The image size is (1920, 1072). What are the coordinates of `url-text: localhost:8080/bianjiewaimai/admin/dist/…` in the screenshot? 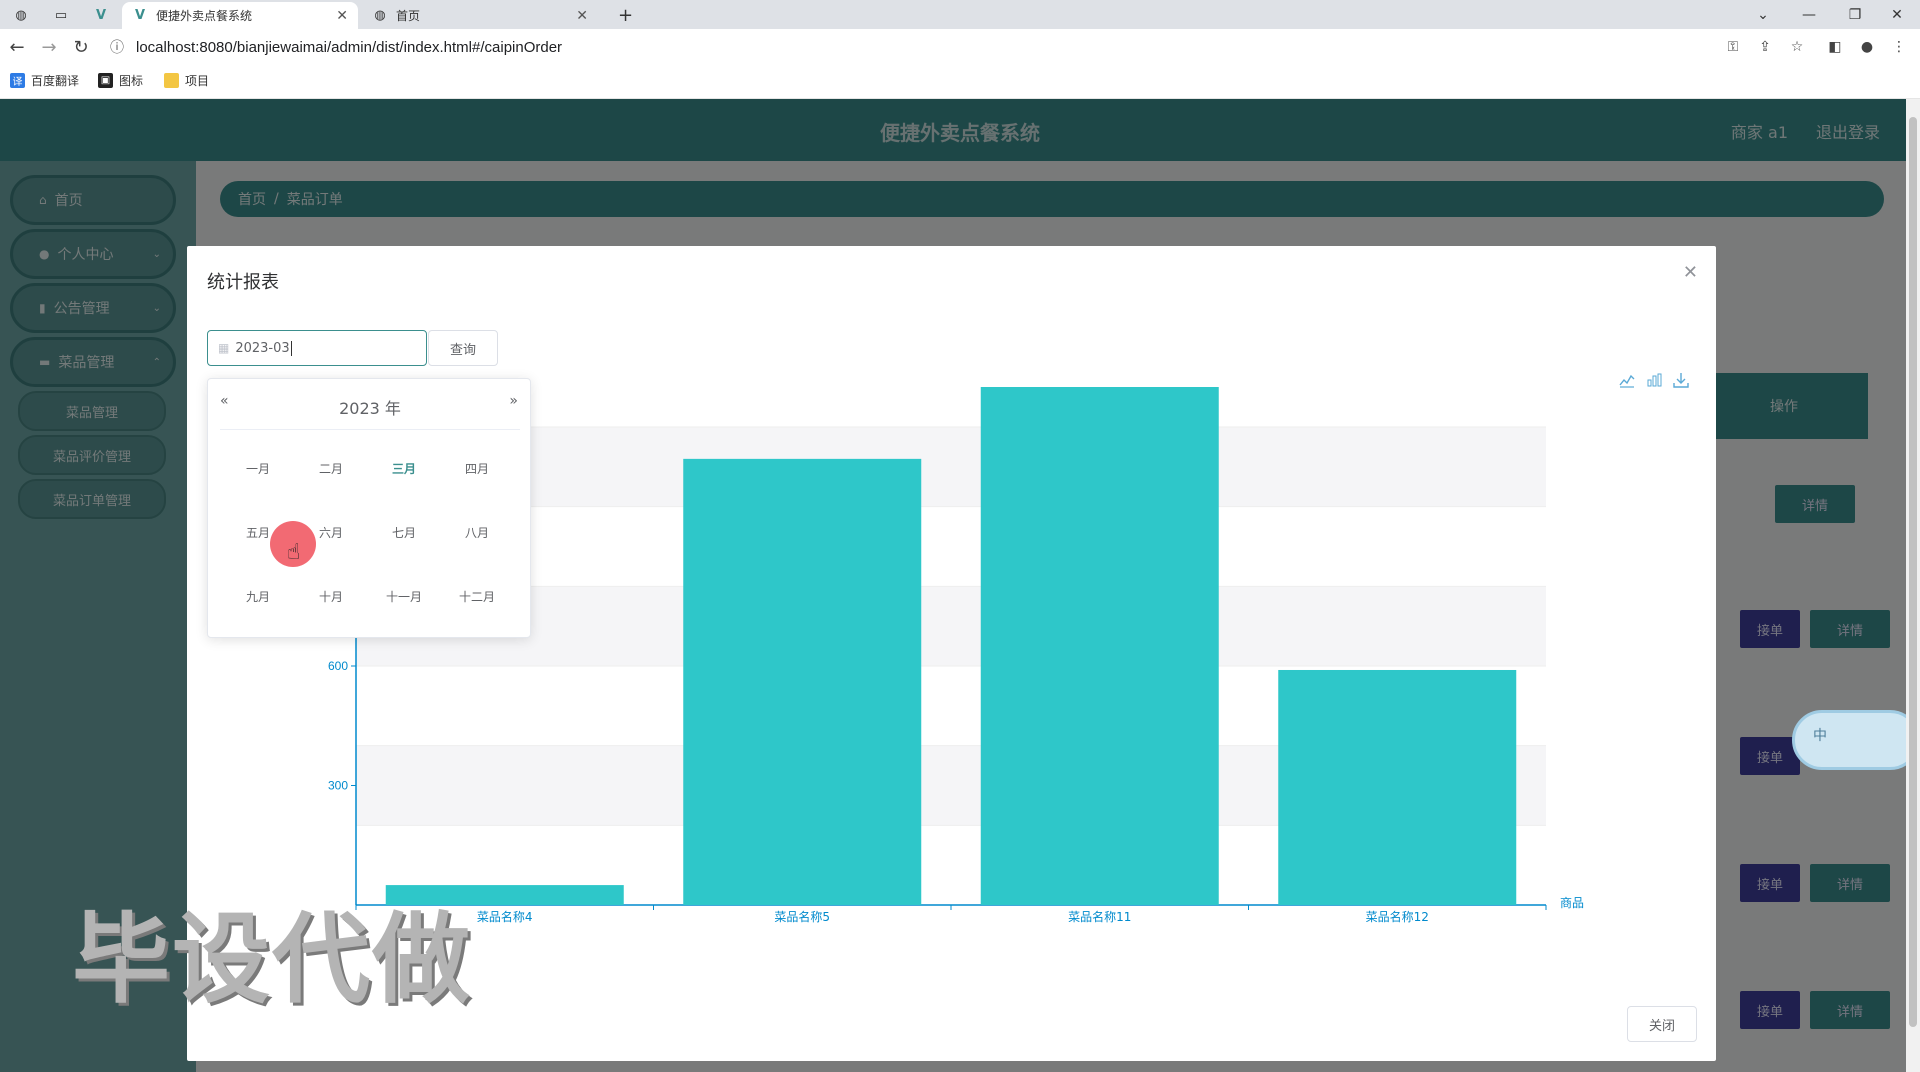 It's located at (349, 47).